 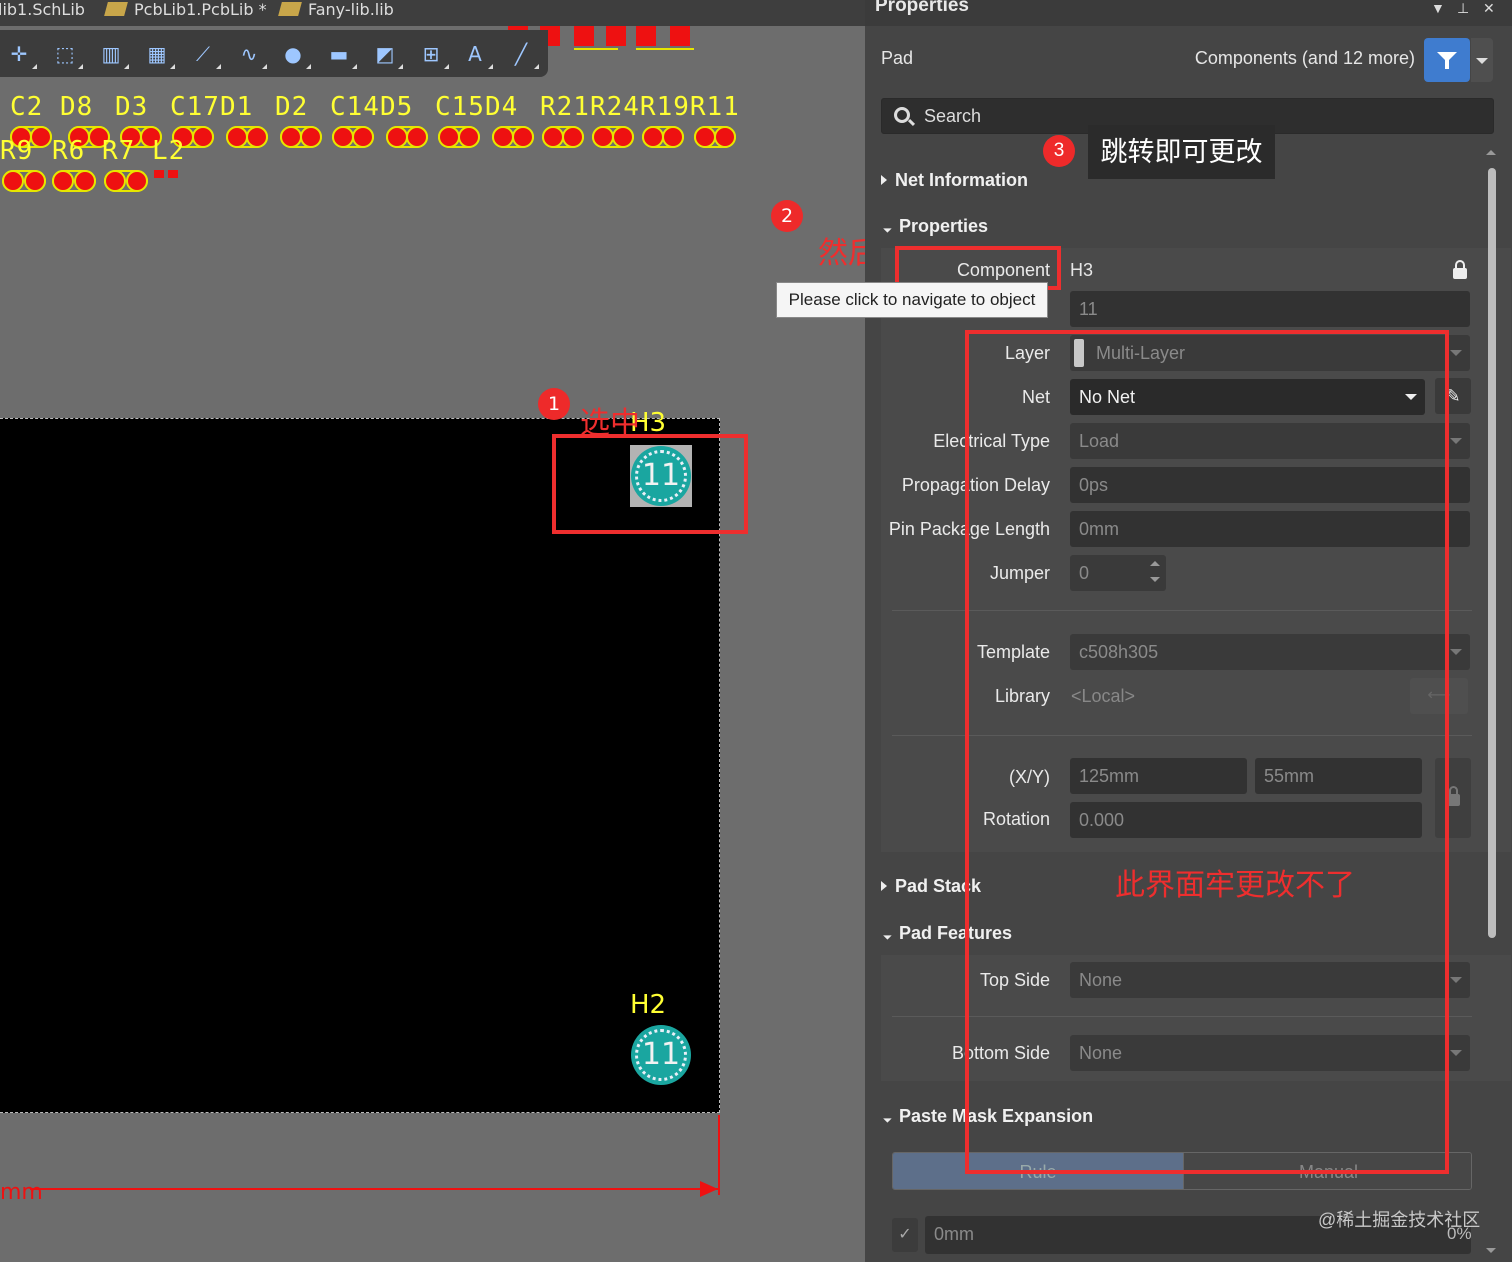 I want to click on annotation-box-select, so click(x=650, y=484).